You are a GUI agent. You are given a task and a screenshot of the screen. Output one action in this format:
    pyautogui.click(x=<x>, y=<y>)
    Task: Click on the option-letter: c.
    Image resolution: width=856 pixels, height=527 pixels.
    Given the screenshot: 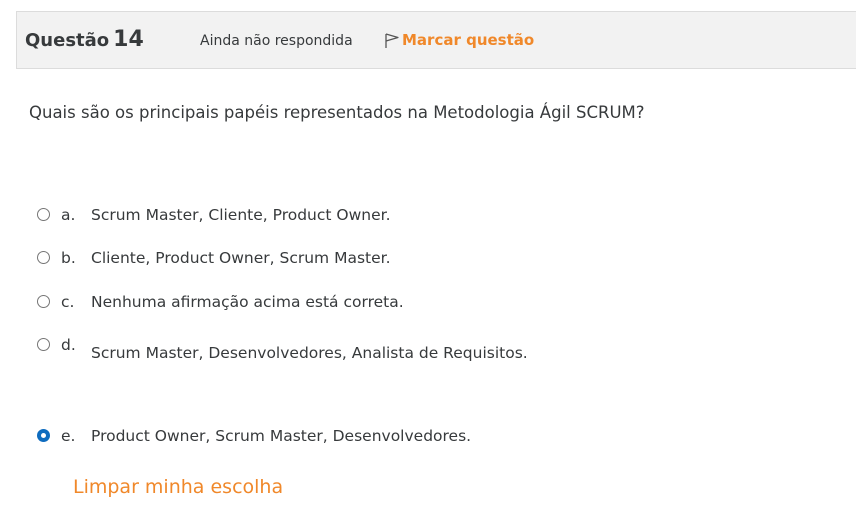 What is the action you would take?
    pyautogui.click(x=68, y=302)
    